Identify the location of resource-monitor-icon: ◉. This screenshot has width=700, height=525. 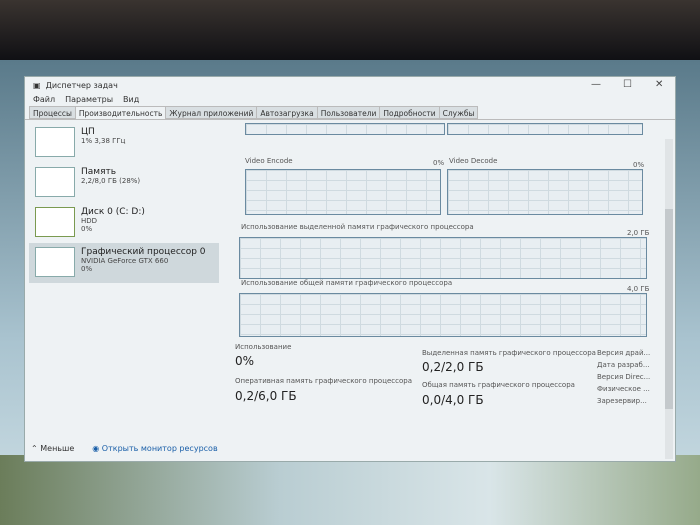
(96, 448).